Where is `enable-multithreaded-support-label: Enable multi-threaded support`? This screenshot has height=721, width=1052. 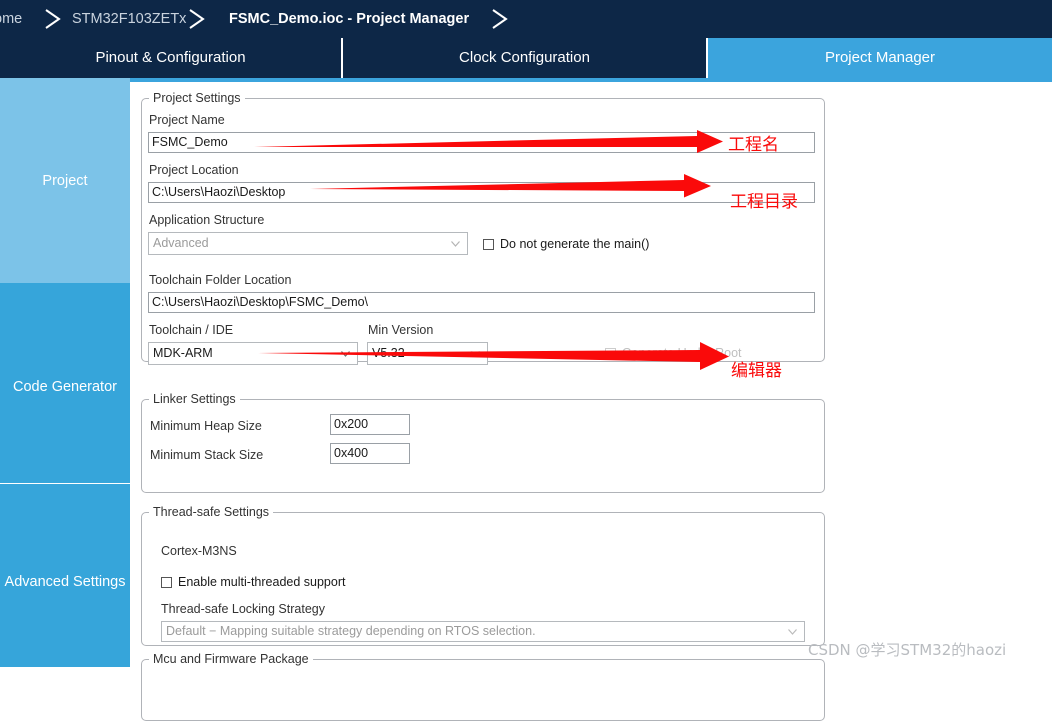
enable-multithreaded-support-label: Enable multi-threaded support is located at coordinates (262, 582).